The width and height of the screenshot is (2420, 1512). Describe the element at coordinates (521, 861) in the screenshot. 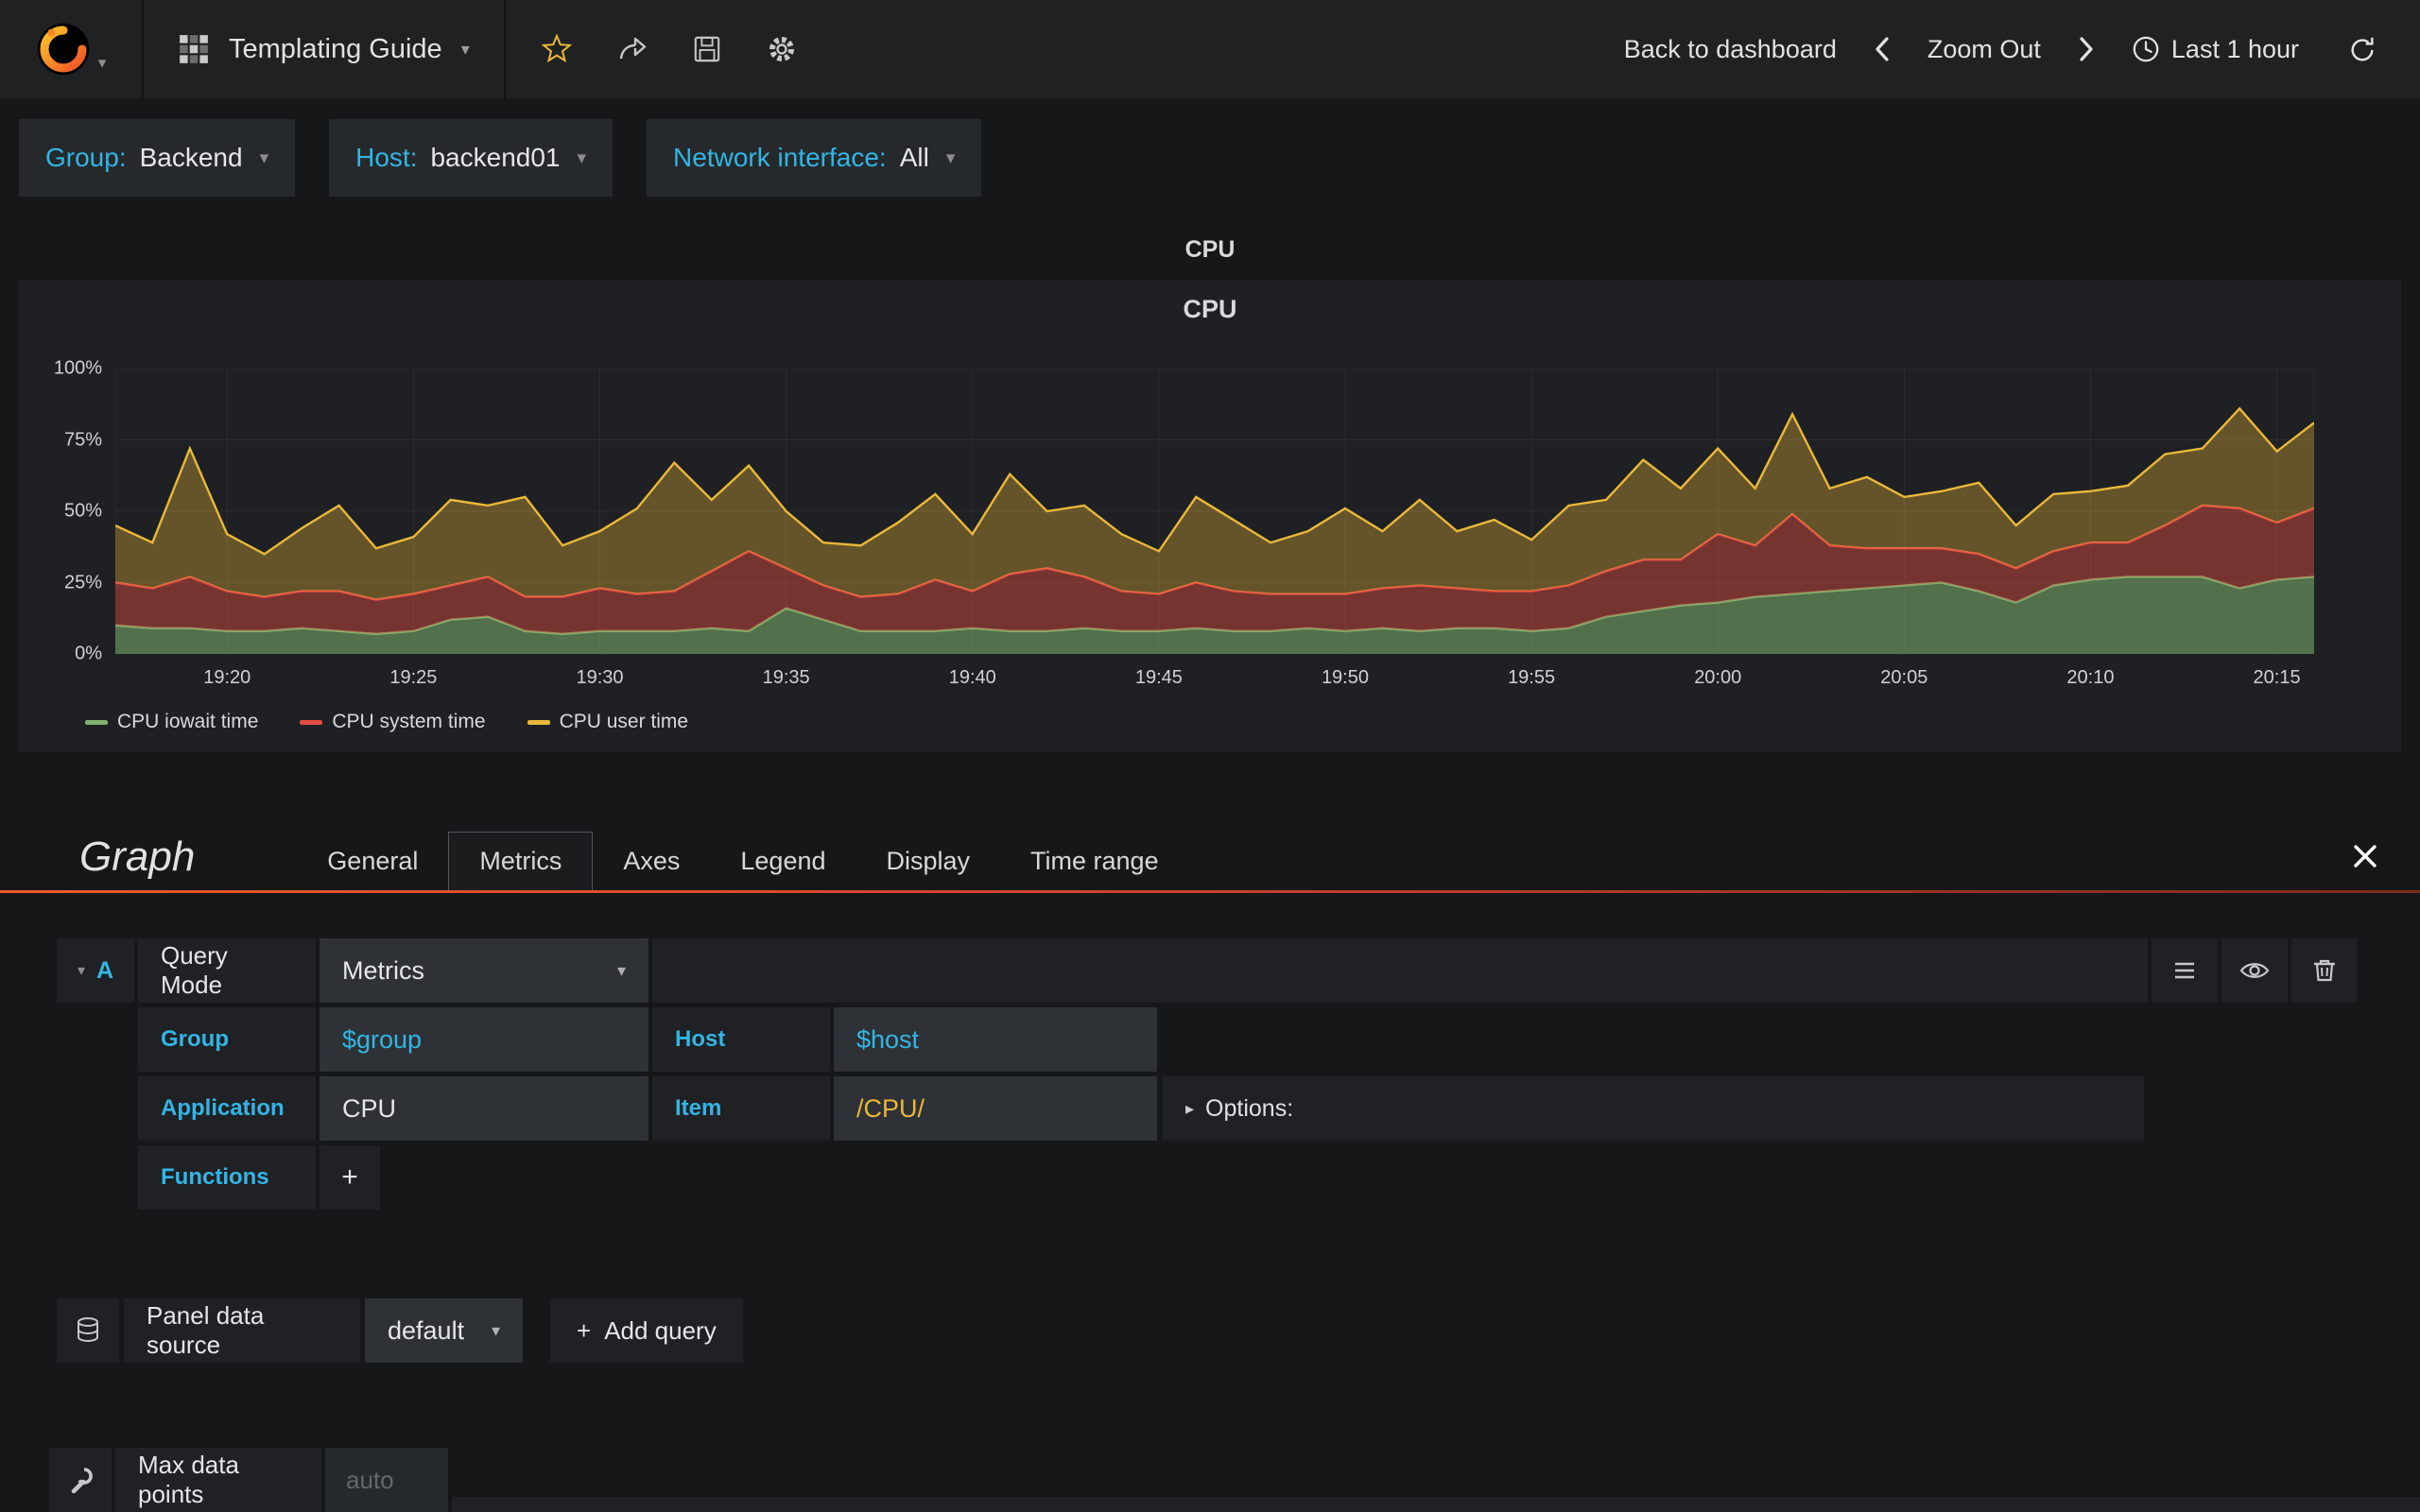

I see `tab-metrics: Metrics` at that location.